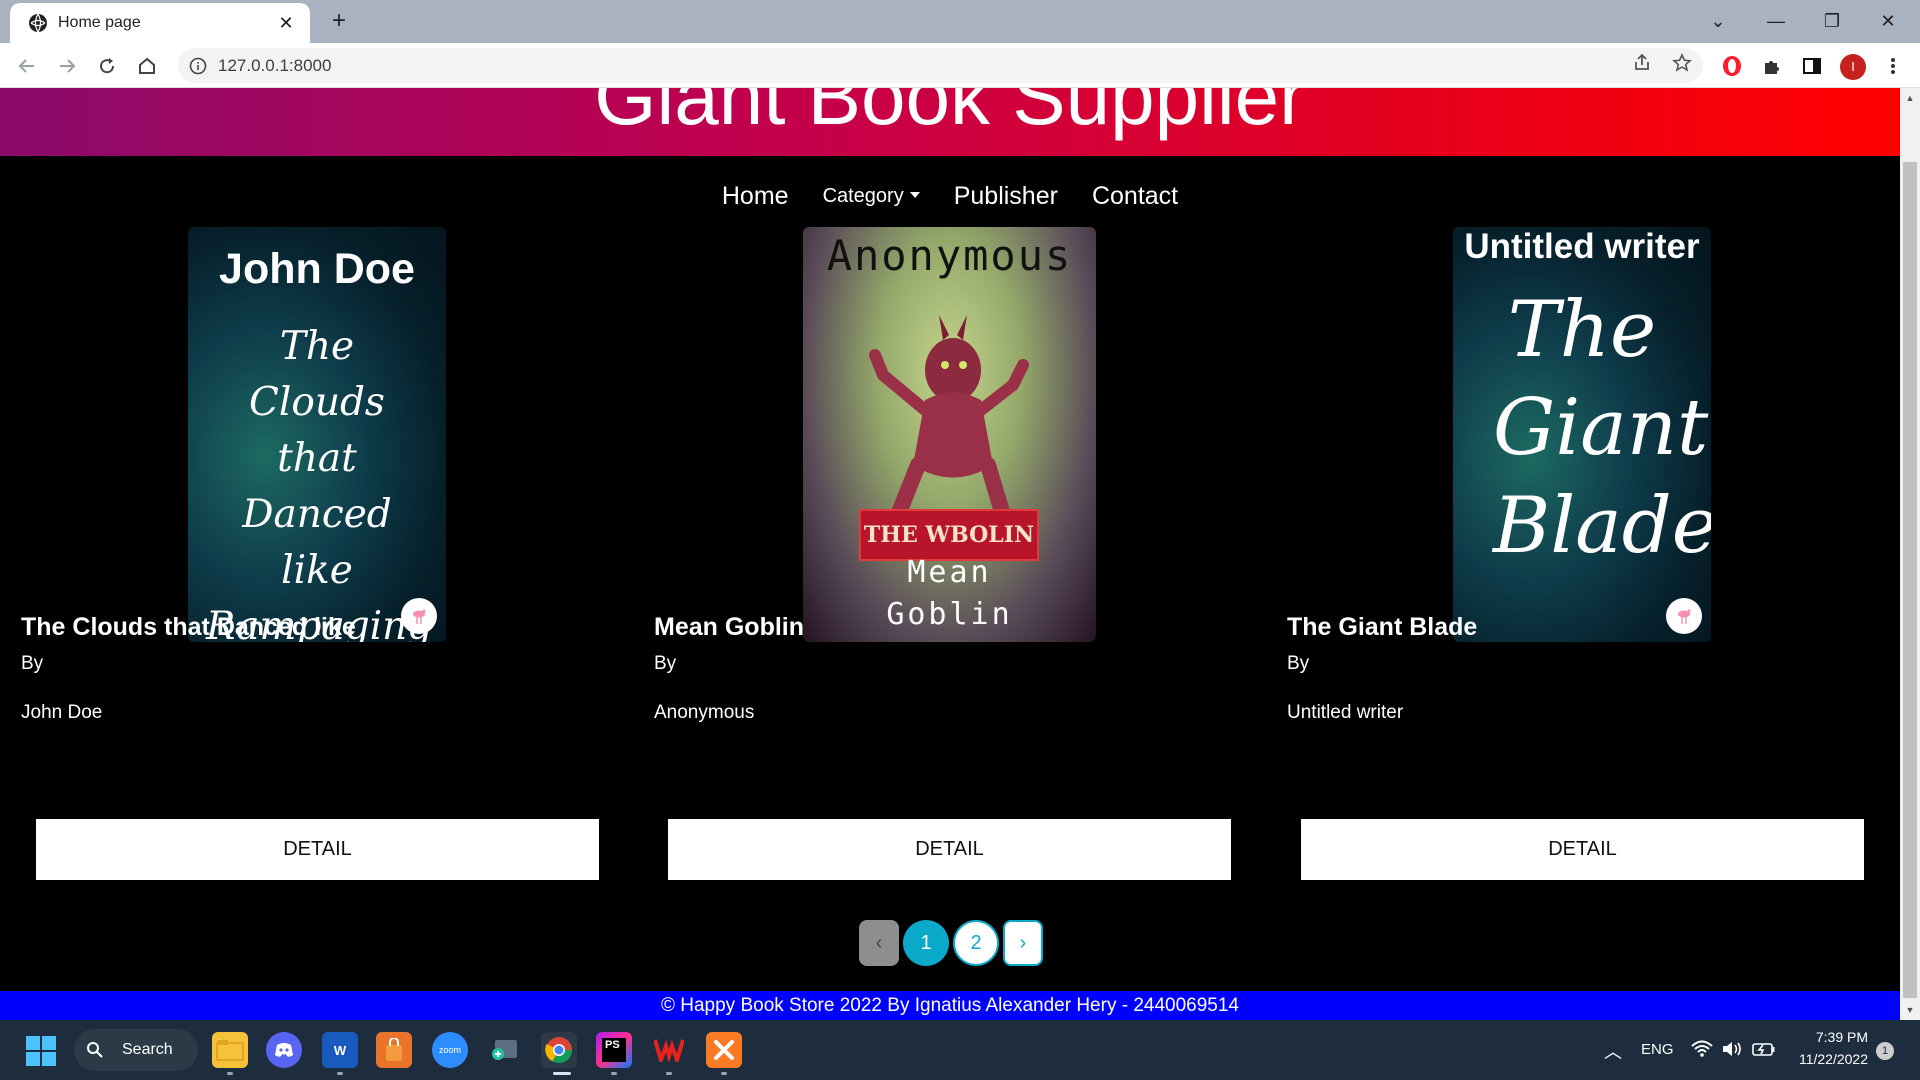 The height and width of the screenshot is (1080, 1920). Describe the element at coordinates (41, 1051) in the screenshot. I see `start-button-windows-icon` at that location.